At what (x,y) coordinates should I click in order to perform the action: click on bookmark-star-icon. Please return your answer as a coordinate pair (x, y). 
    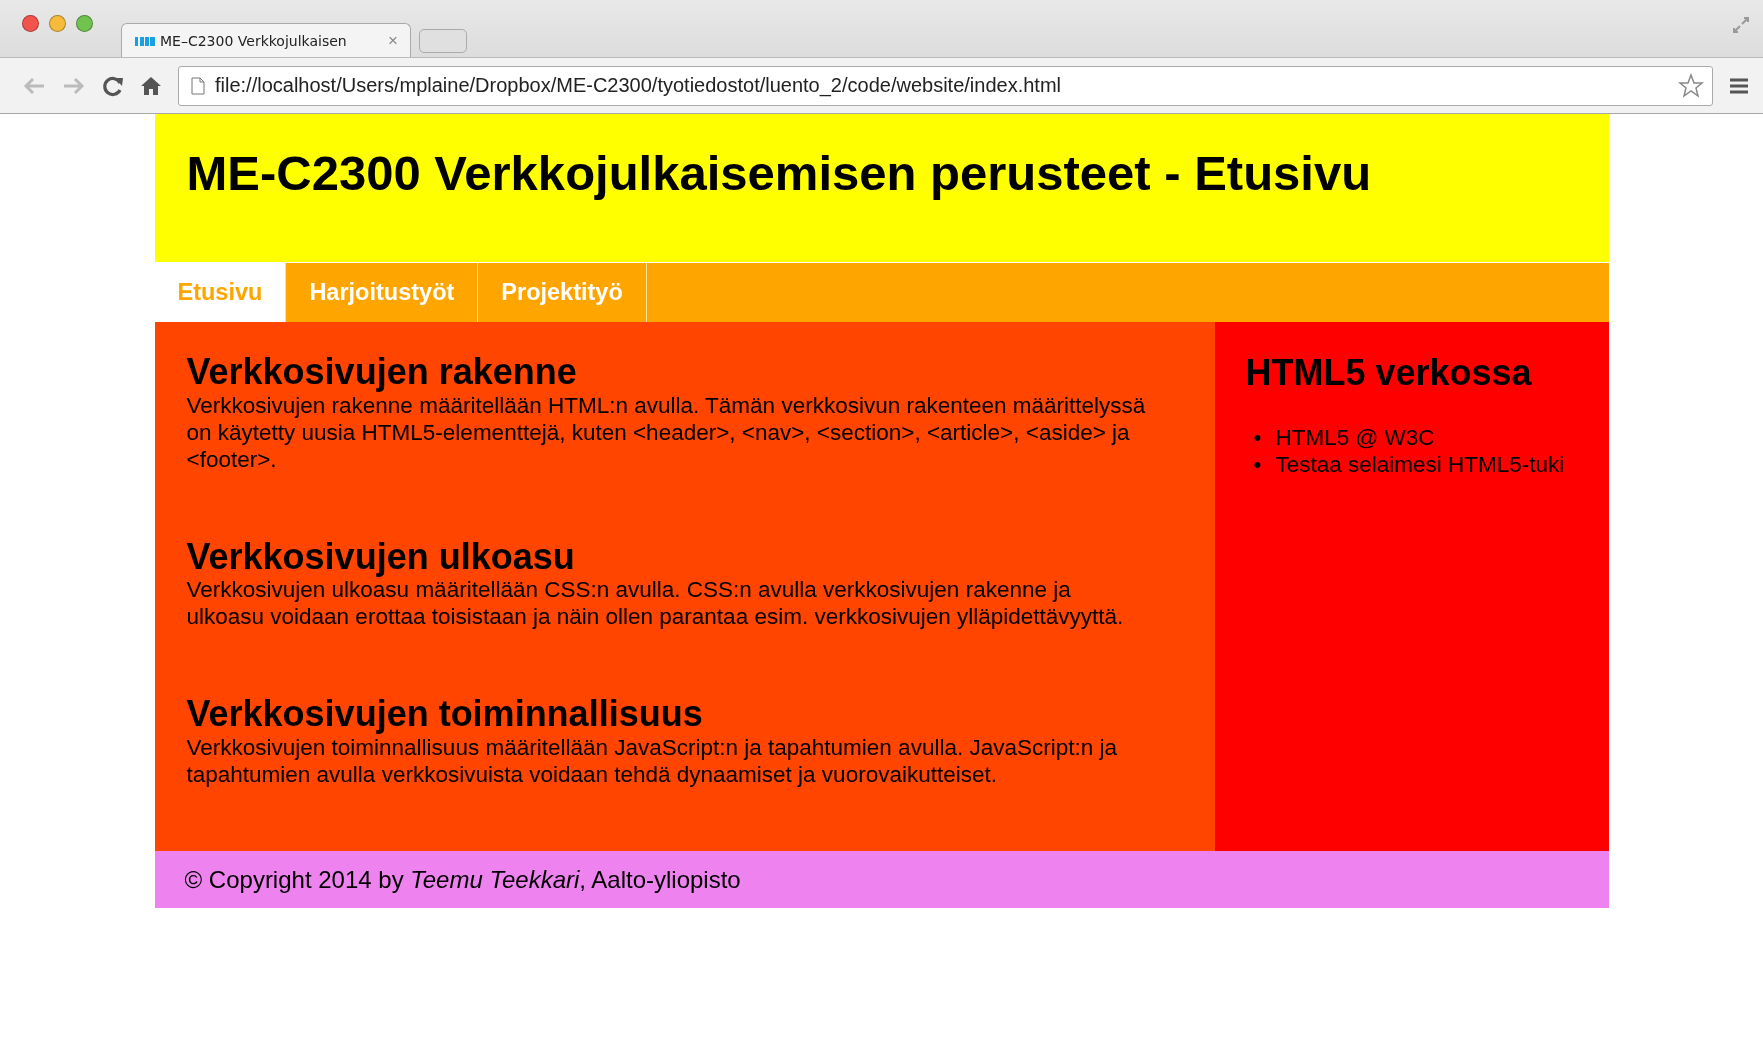
    Looking at the image, I should click on (1691, 85).